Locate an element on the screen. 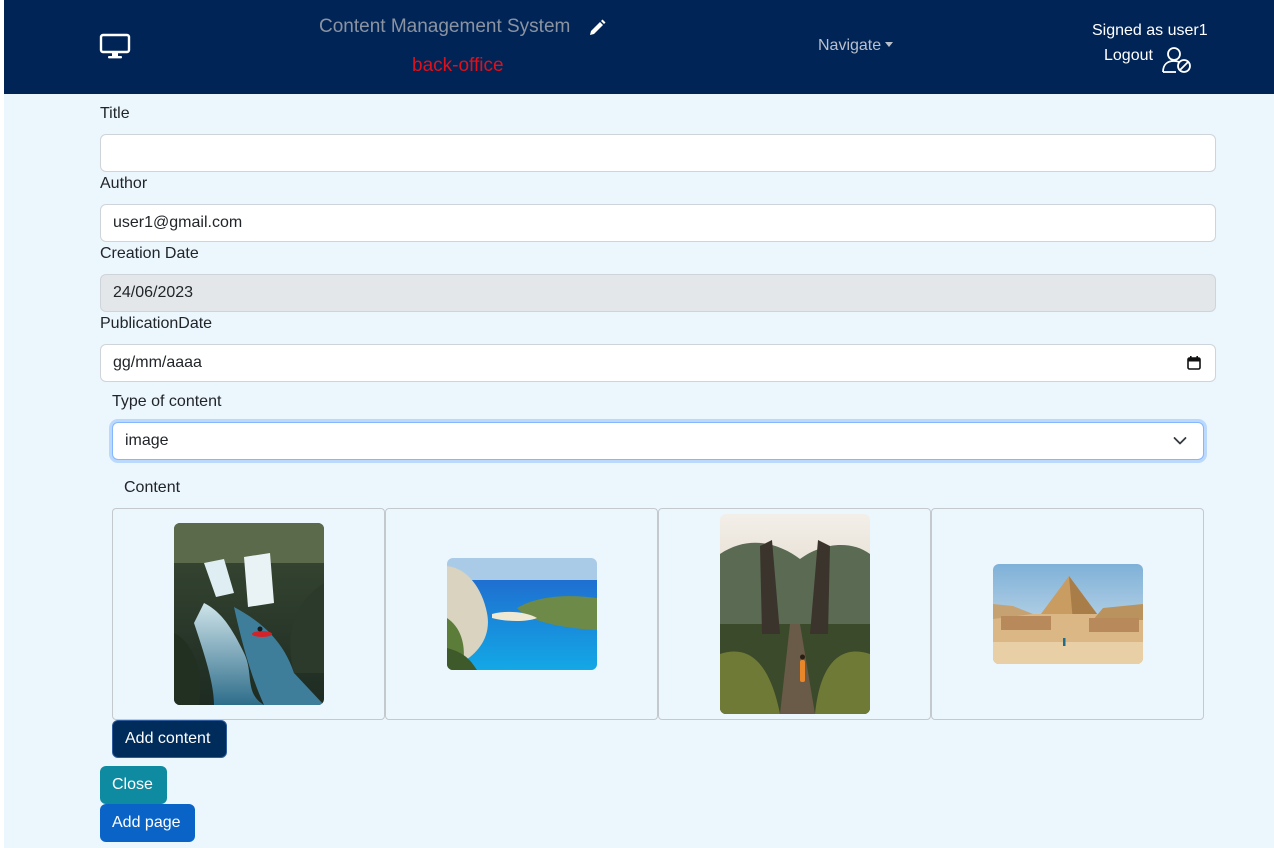  publication-date-label: PublicationDate is located at coordinates (156, 323).